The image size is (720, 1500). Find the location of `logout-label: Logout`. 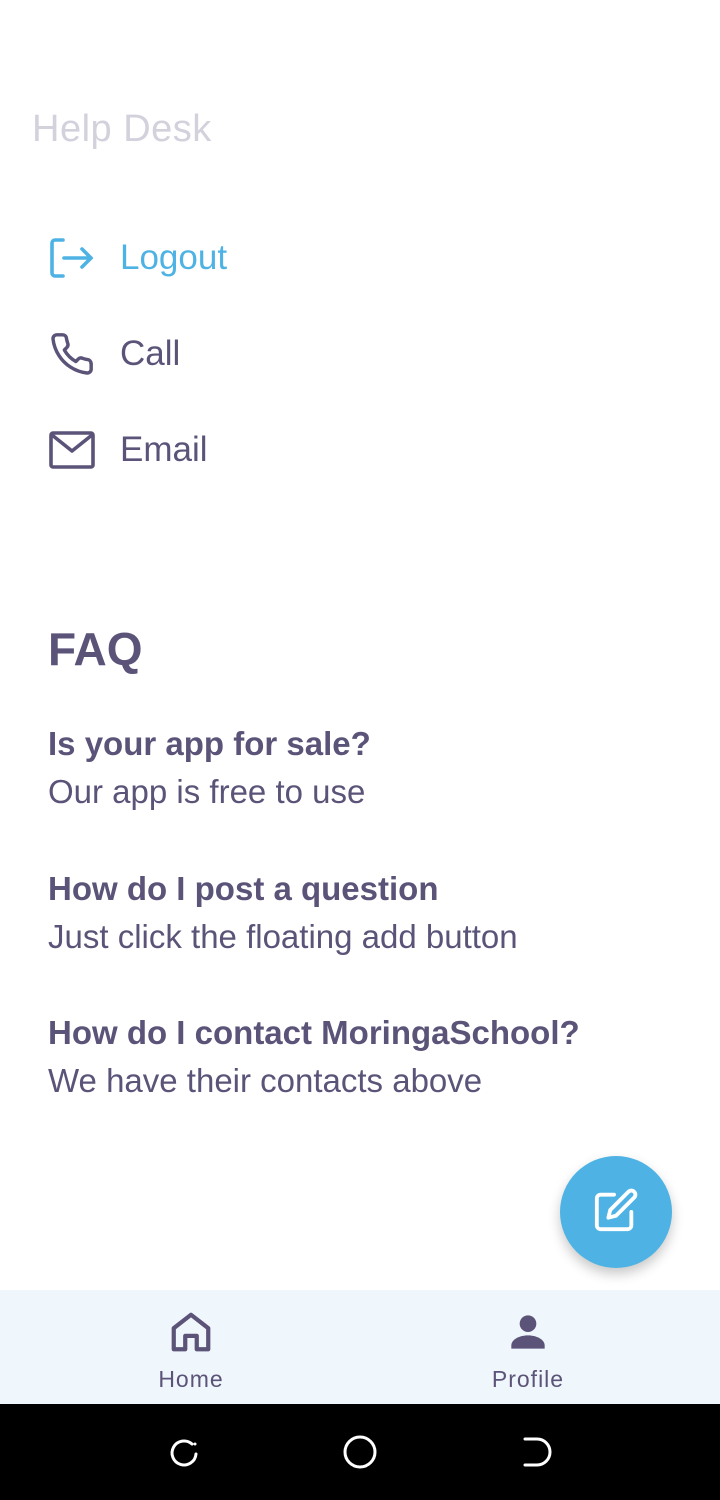

logout-label: Logout is located at coordinates (174, 257).